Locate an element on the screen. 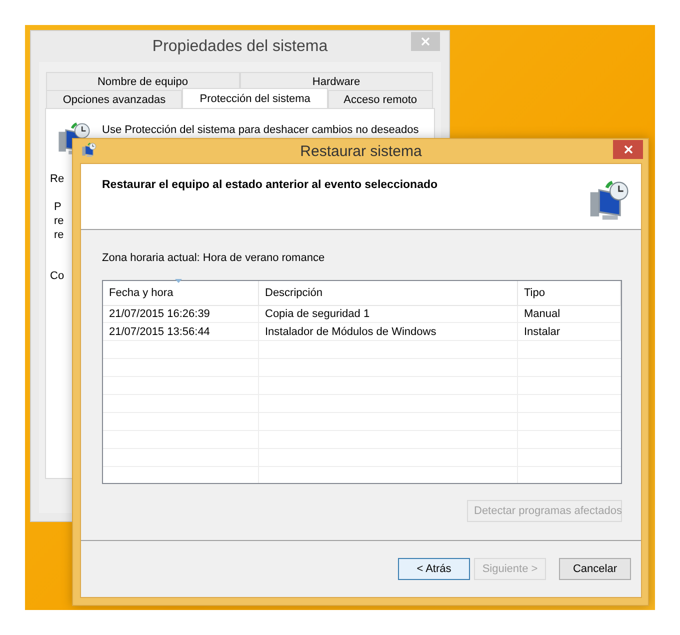 The image size is (680, 635). close-button is located at coordinates (628, 149).